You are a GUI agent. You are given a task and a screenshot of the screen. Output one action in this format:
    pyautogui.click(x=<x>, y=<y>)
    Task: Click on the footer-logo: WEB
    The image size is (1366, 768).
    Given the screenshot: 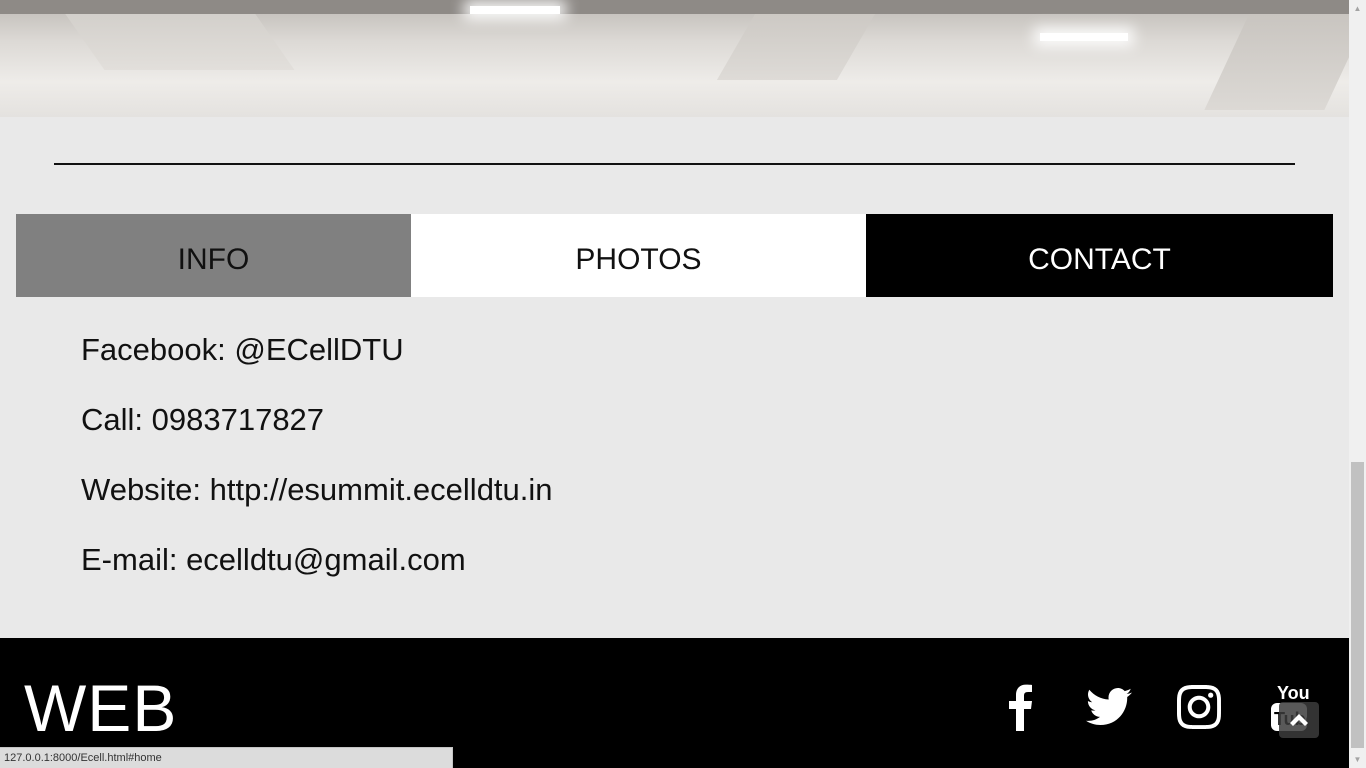 What is the action you would take?
    pyautogui.click(x=100, y=708)
    